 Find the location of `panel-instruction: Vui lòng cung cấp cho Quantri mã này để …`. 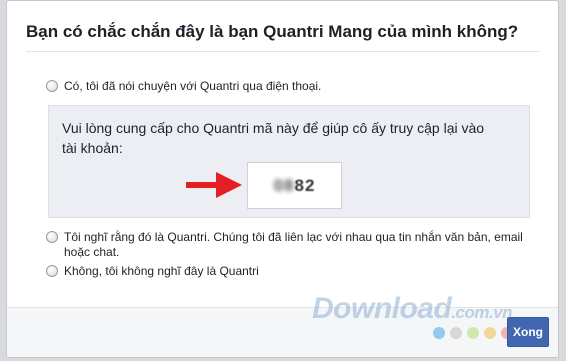

panel-instruction: Vui lòng cung cấp cho Quantri mã này để … is located at coordinates (273, 138).